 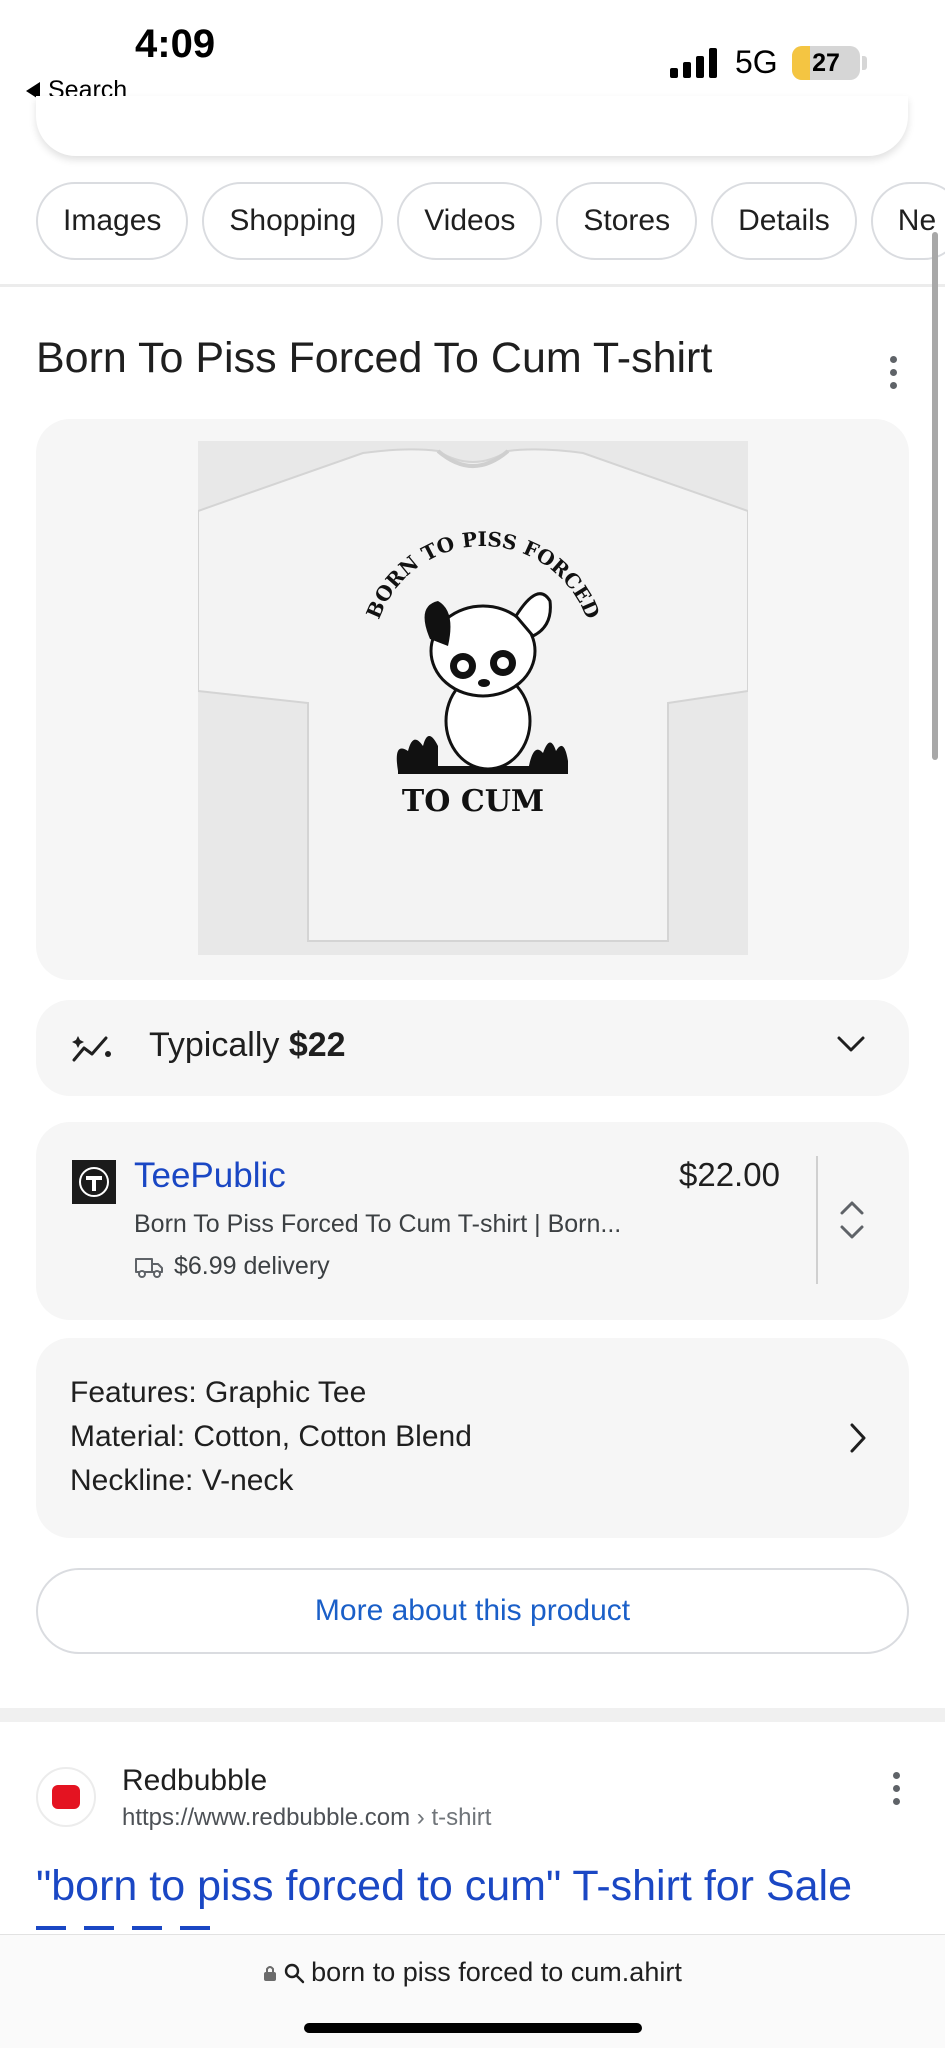 I want to click on network-type: 5G, so click(x=756, y=62).